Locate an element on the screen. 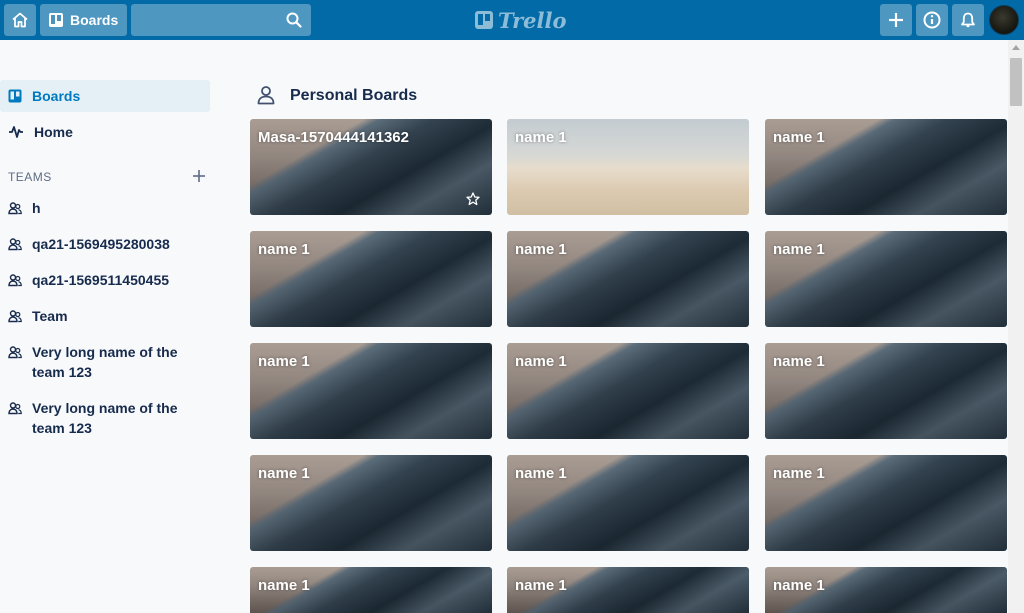 The image size is (1024, 613). sidebar-item-home: Home is located at coordinates (105, 132).